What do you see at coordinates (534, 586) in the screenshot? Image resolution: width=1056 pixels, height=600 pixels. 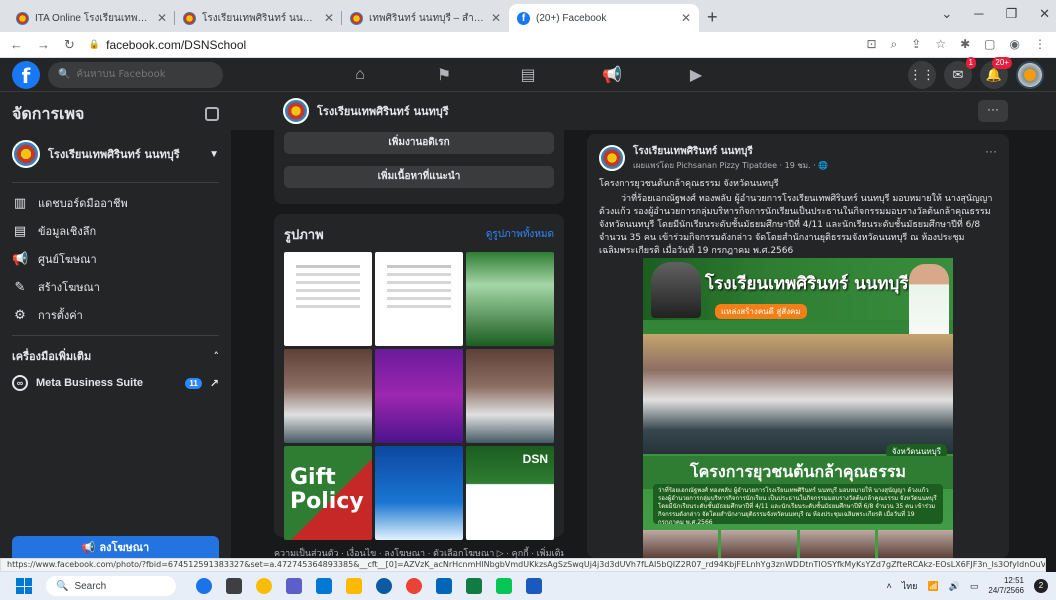 I see `word-icon` at bounding box center [534, 586].